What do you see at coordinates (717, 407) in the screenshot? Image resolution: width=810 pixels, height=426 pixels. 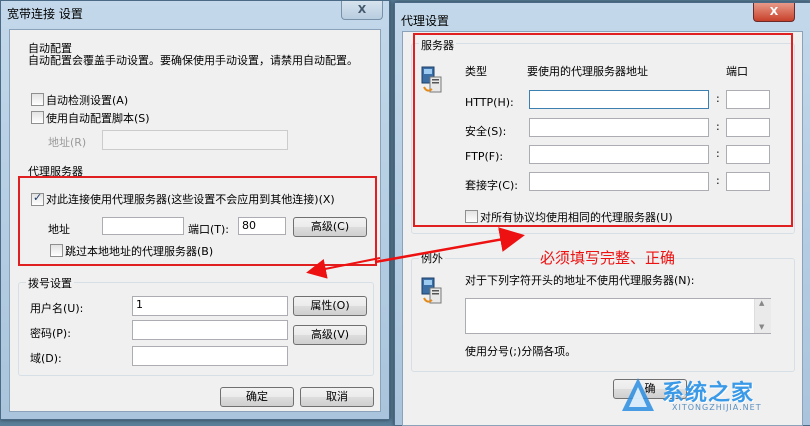 I see `watermark-subtext: XITONGZHIJIA.NET` at bounding box center [717, 407].